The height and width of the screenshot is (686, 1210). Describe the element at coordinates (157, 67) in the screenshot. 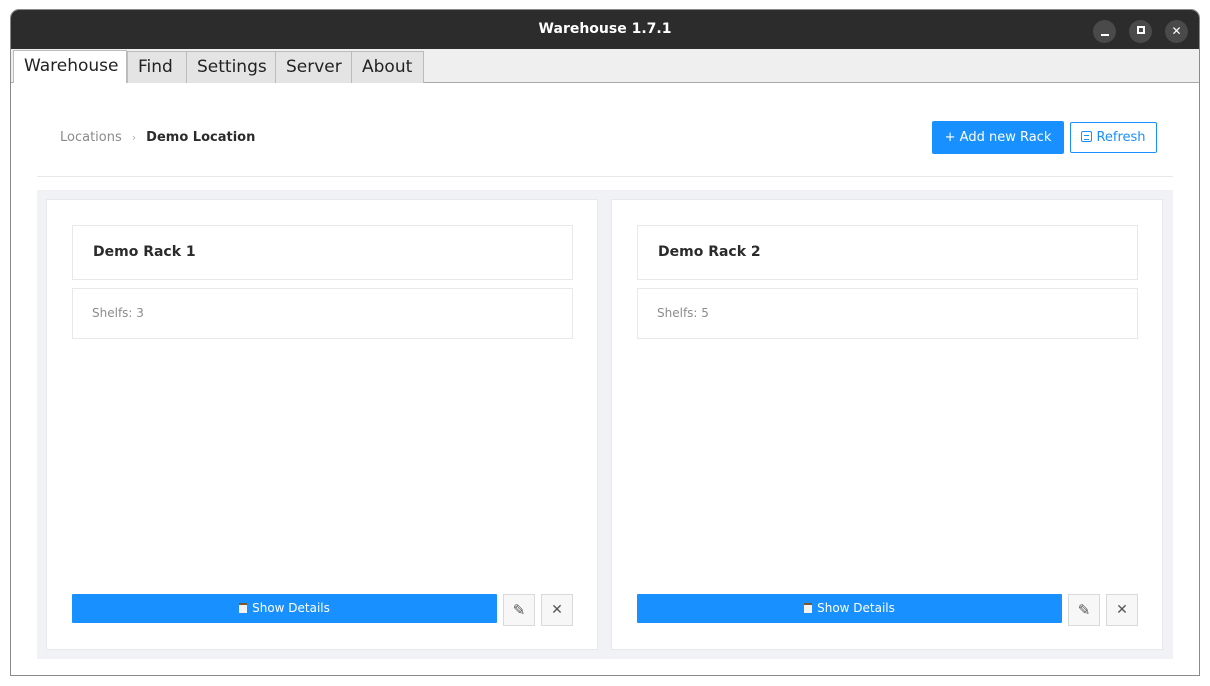

I see `tab-find: Find` at that location.